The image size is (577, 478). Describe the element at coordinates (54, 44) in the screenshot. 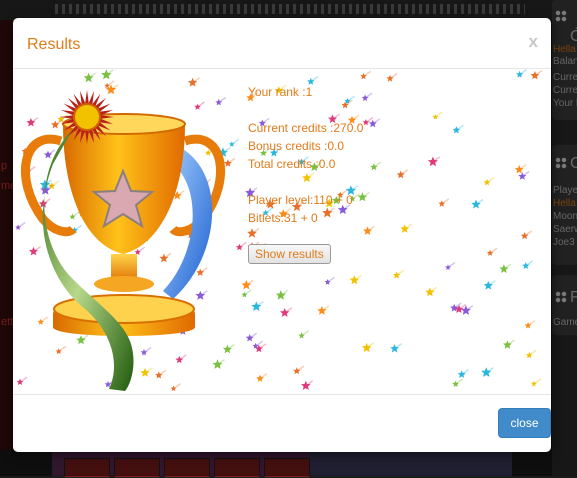

I see `modal-title: Results` at that location.